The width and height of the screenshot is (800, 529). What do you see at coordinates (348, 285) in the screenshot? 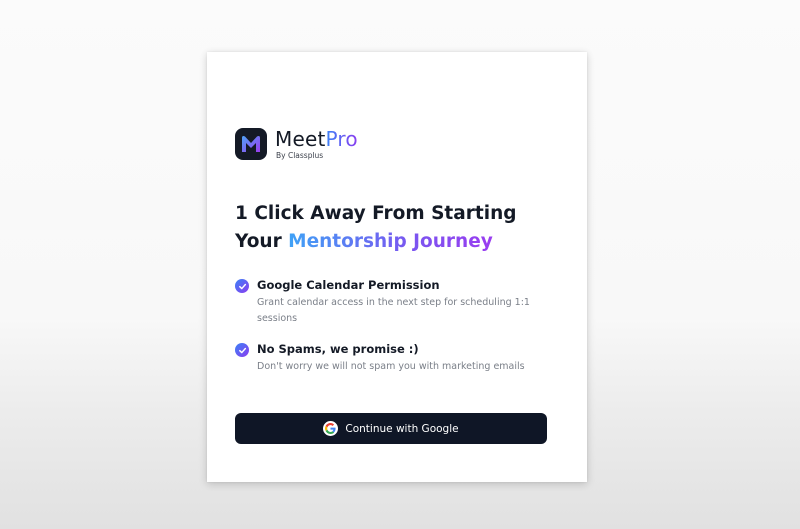
I see `feature-title: Google Calendar Permission` at bounding box center [348, 285].